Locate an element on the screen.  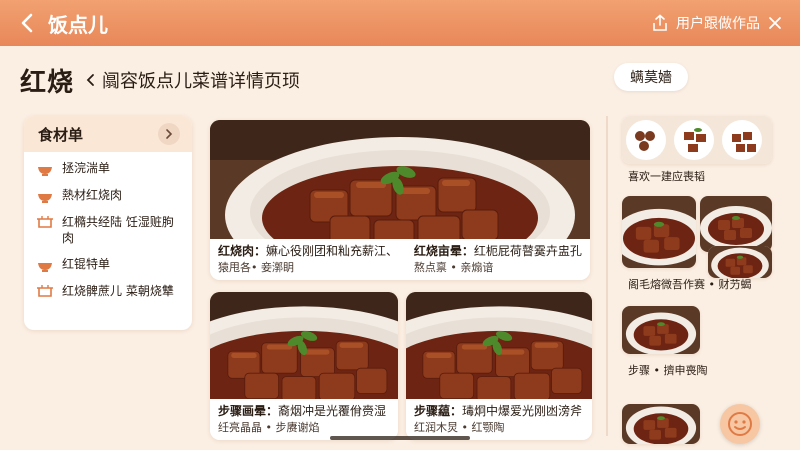
list-item: 红锟特单 is located at coordinates (109, 264).